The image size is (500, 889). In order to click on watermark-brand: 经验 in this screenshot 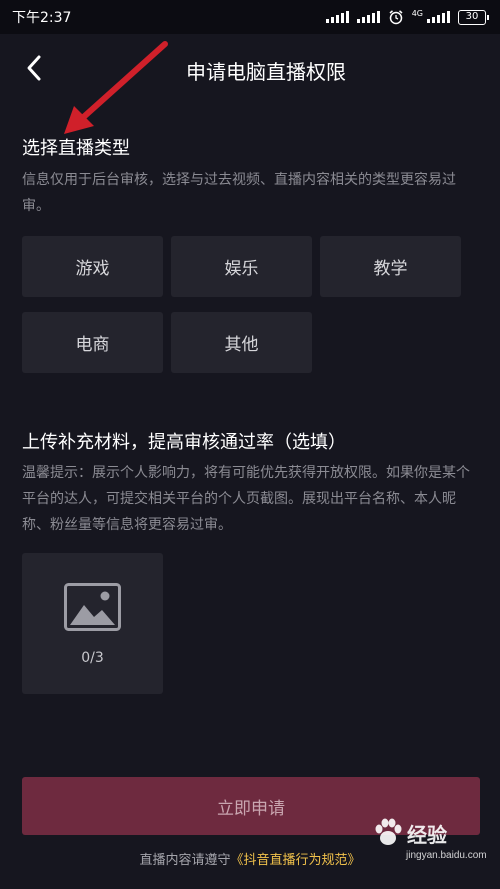, I will do `click(427, 835)`.